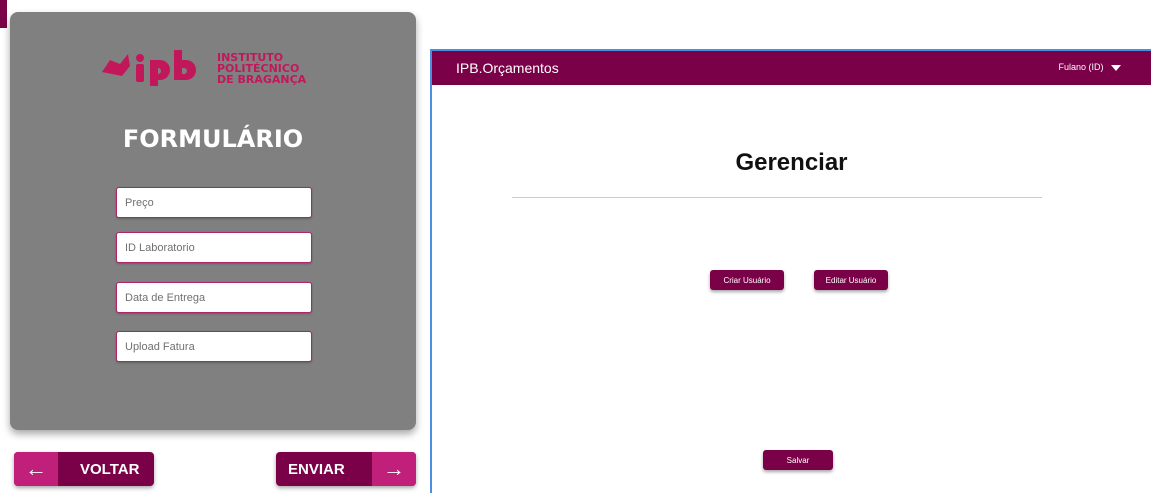 The height and width of the screenshot is (493, 1151). Describe the element at coordinates (394, 469) in the screenshot. I see `arrow-right-icon: →` at that location.